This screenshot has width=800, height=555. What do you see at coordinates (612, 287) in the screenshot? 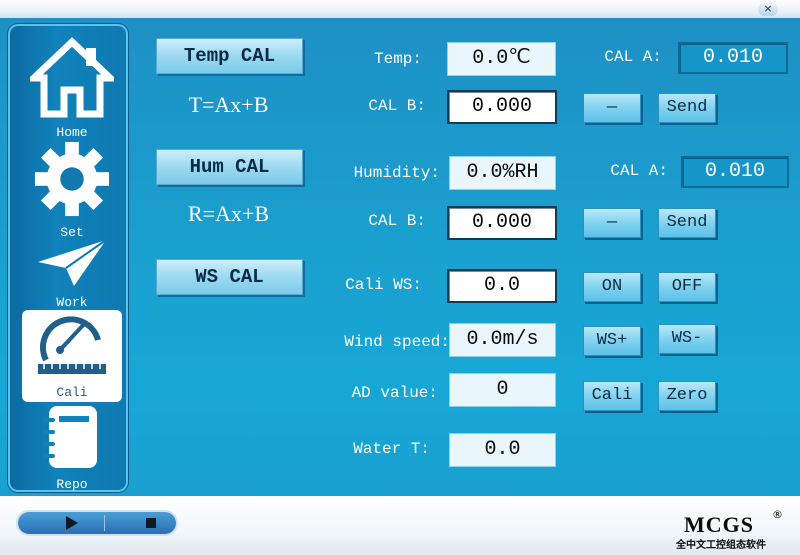
I see `on-button: ON` at bounding box center [612, 287].